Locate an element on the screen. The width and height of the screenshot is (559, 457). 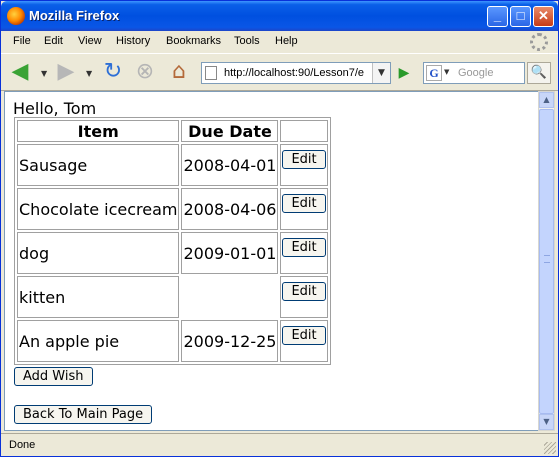
due-date-cell: 2008-04-01 is located at coordinates (230, 165).